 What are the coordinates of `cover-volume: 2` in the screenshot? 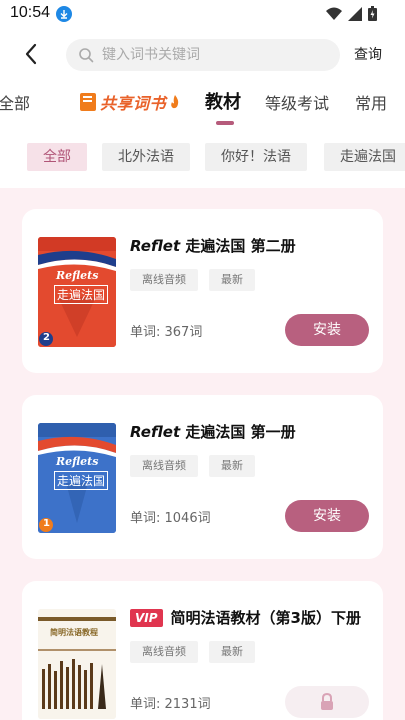 It's located at (46, 337).